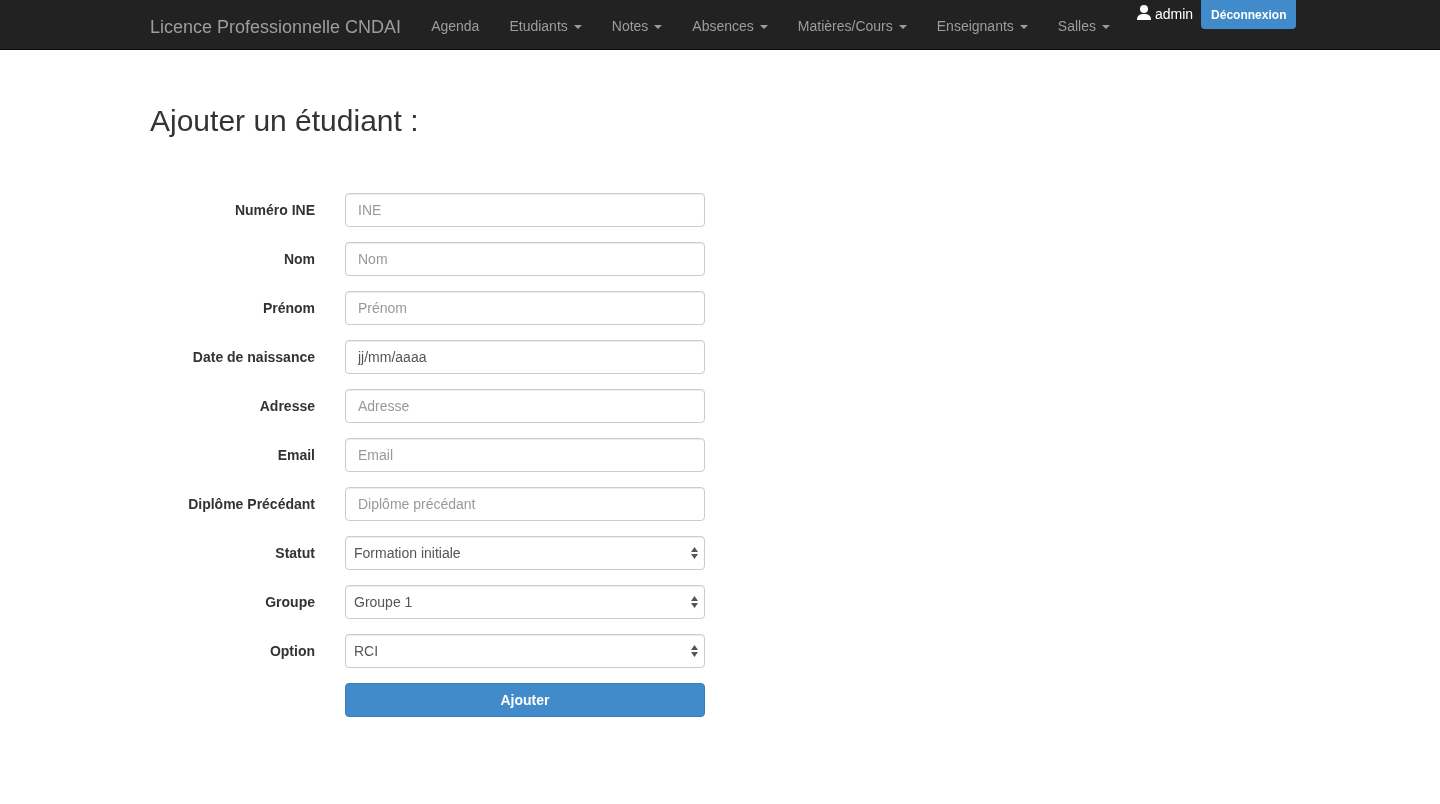  Describe the element at coordinates (637, 26) in the screenshot. I see `nav-menu-item: Notes` at that location.